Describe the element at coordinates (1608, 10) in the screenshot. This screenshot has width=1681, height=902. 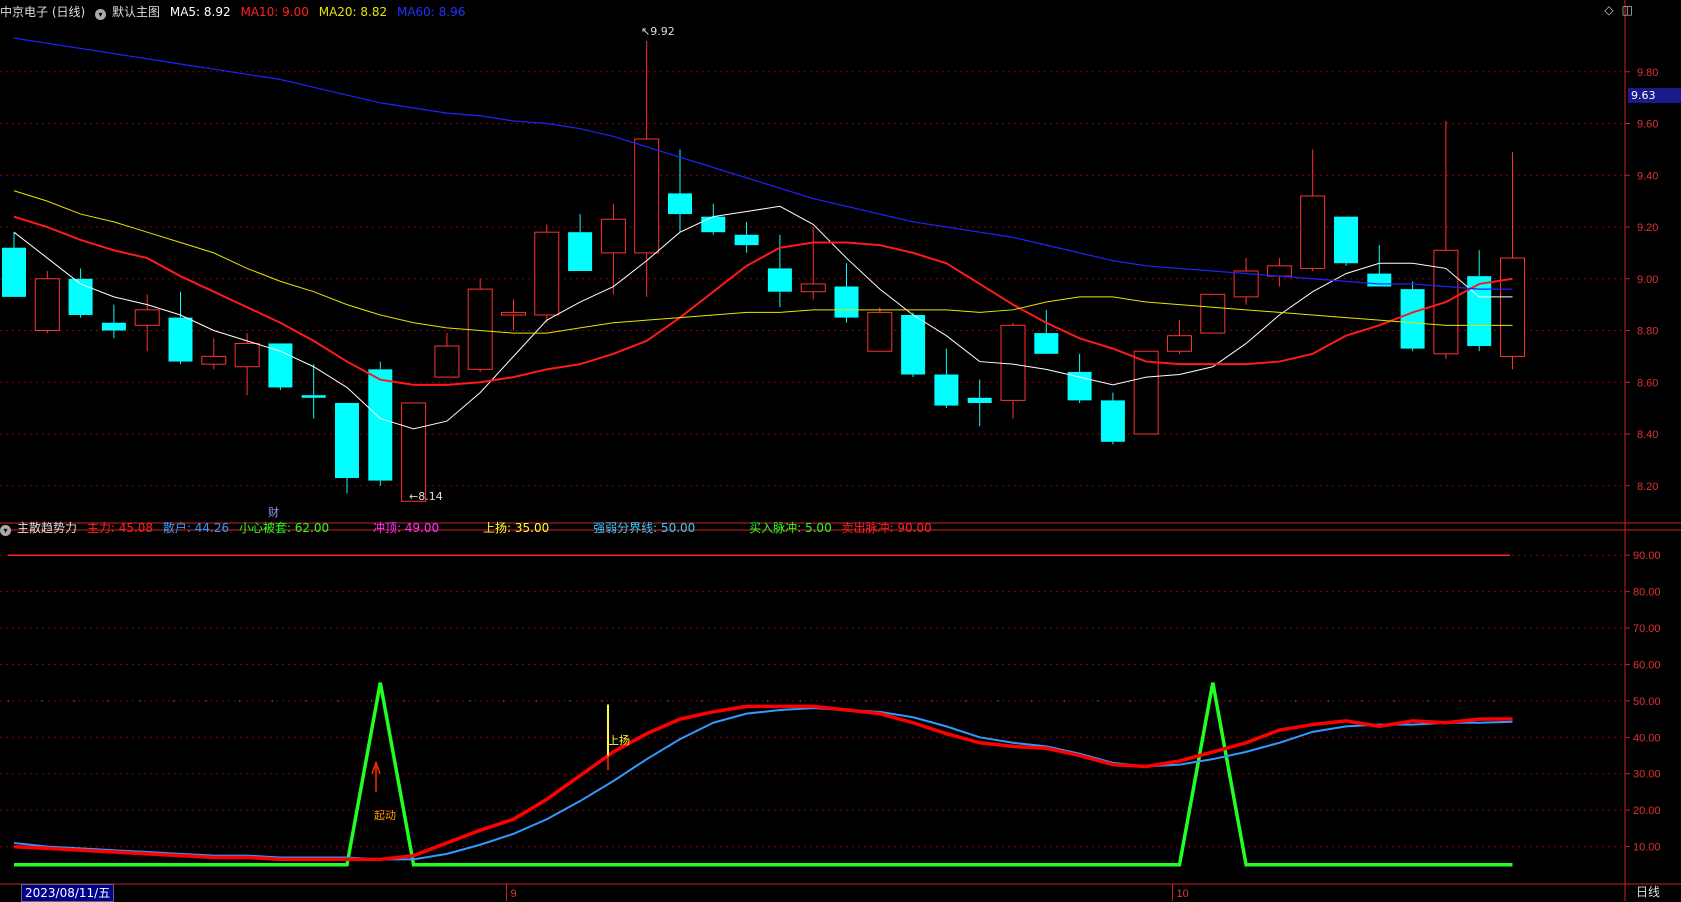
I see `diamond-icon: ◇` at that location.